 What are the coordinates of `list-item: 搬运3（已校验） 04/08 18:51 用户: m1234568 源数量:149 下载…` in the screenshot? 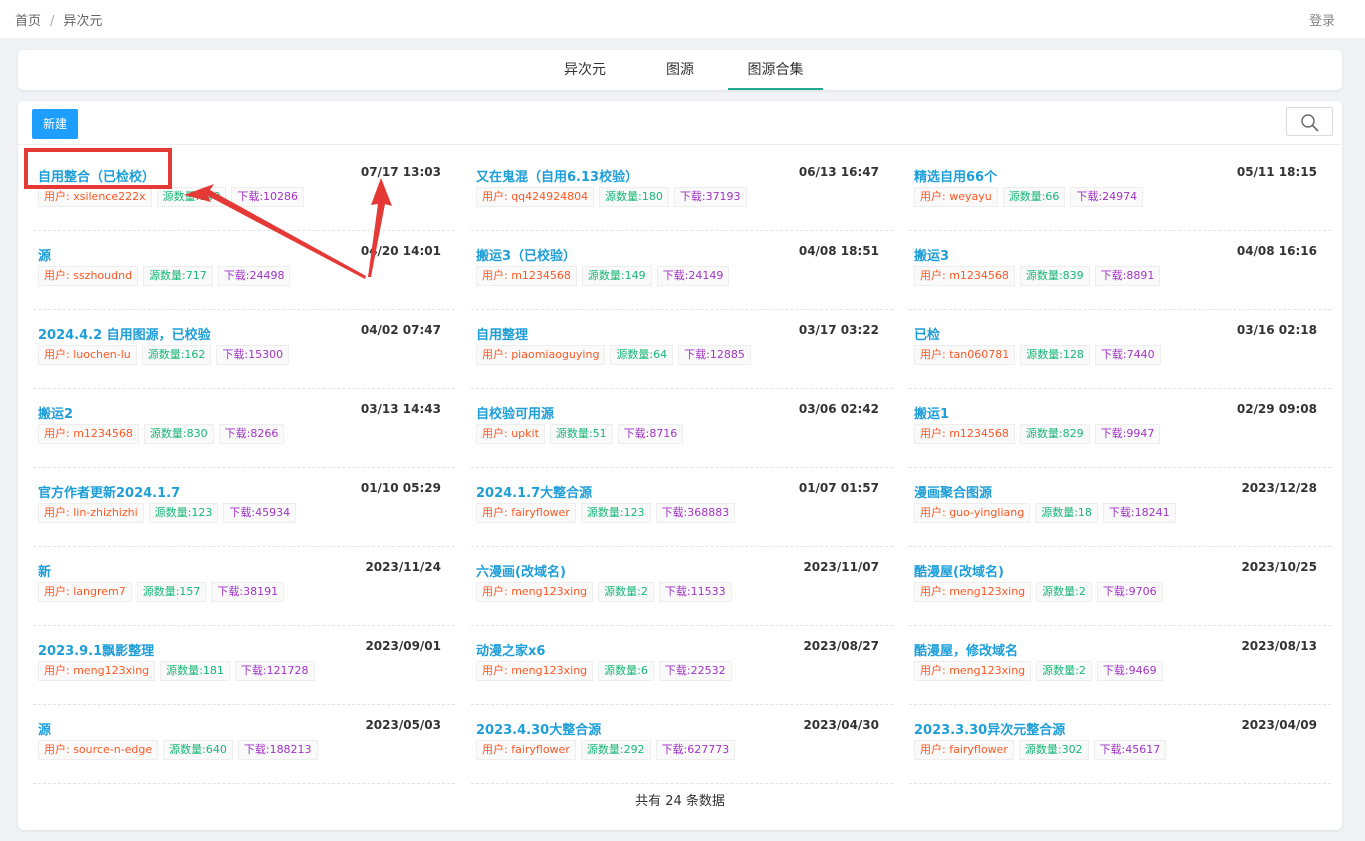 It's located at (682, 270).